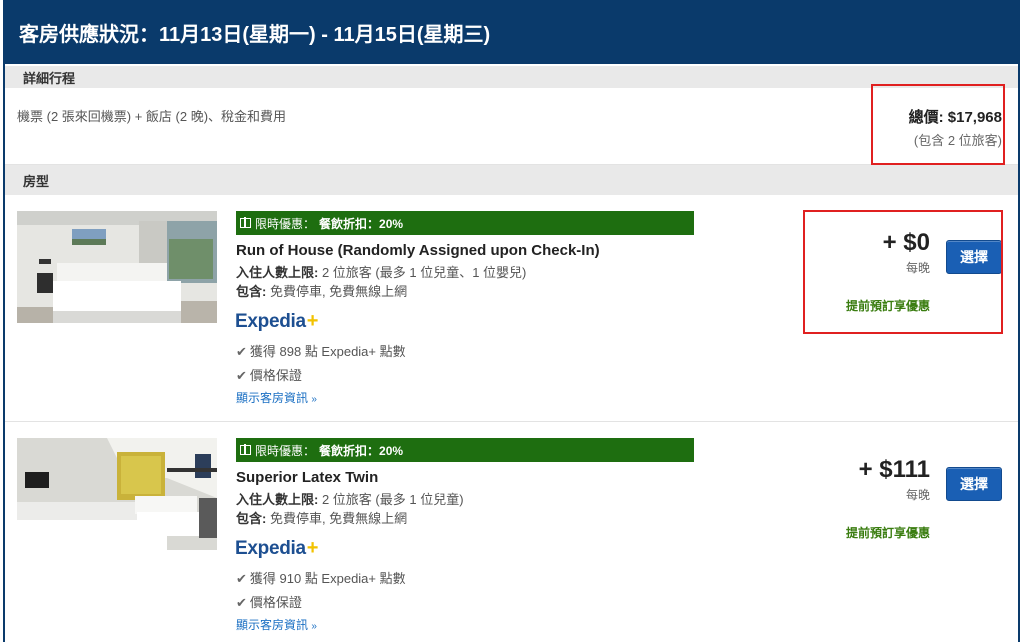 The image size is (1024, 642). I want to click on occupancy-value: 2 位旅客 (最多 1 位兒童), so click(391, 499).